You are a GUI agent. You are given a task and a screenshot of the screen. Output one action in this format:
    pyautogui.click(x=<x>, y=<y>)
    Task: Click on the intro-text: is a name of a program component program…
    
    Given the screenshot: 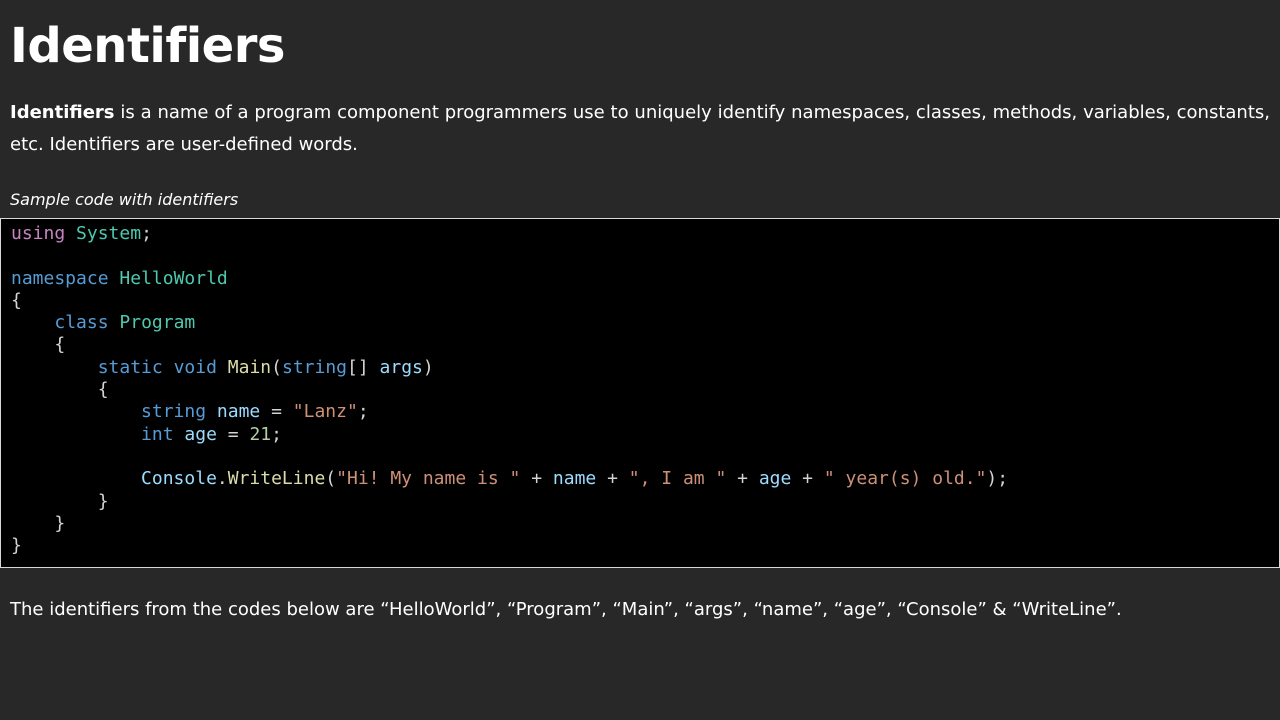 What is the action you would take?
    pyautogui.click(x=640, y=128)
    